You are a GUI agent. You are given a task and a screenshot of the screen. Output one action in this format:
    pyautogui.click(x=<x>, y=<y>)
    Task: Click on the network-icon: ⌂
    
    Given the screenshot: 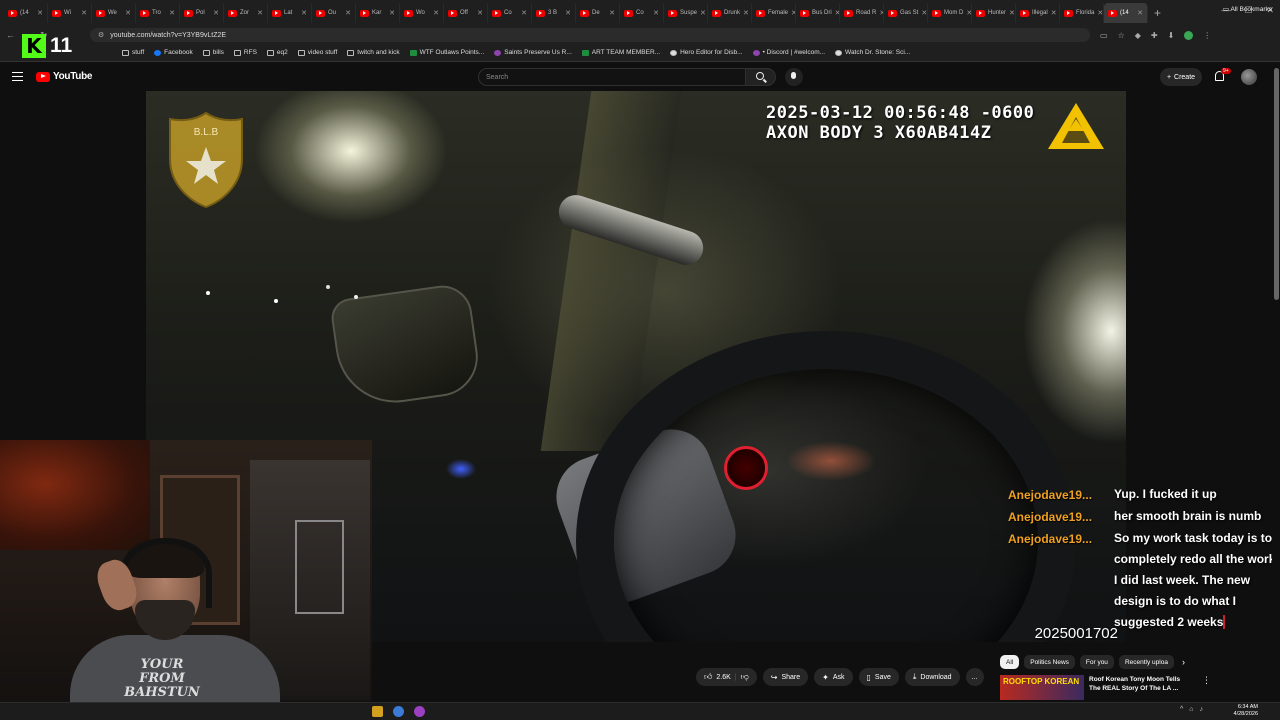 What is the action you would take?
    pyautogui.click(x=1191, y=709)
    